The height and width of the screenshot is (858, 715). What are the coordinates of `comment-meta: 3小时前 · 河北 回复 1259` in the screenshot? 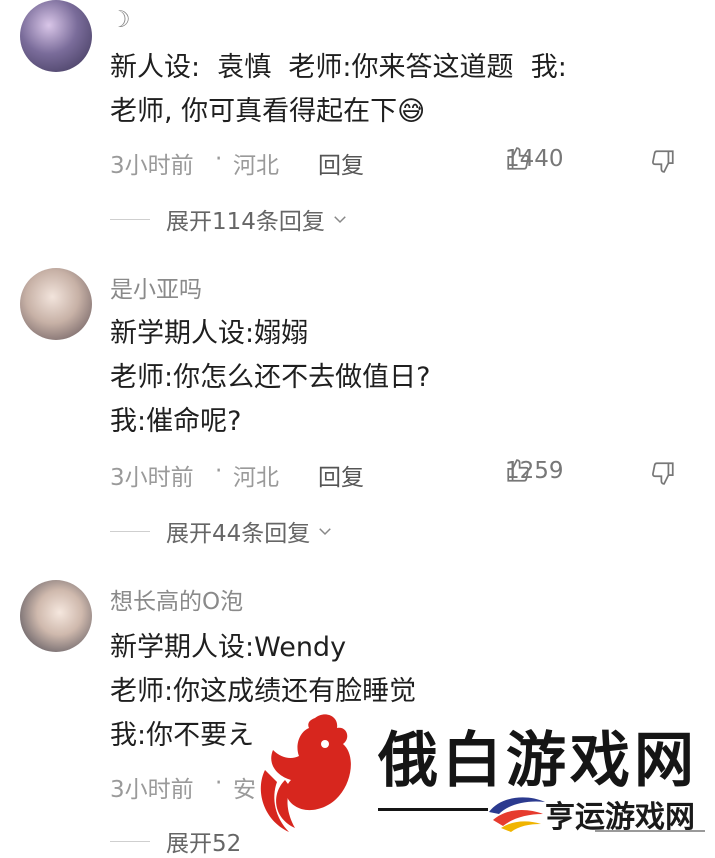 It's located at (400, 474).